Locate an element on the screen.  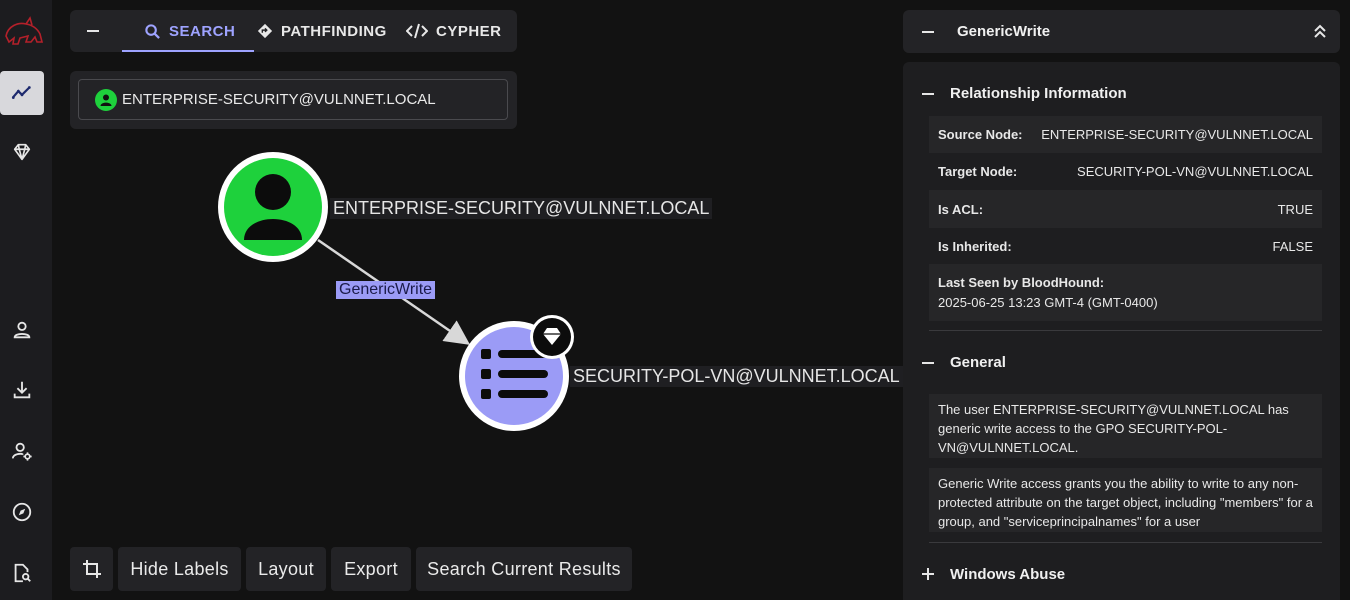
profile-nav-button is located at coordinates (22, 330).